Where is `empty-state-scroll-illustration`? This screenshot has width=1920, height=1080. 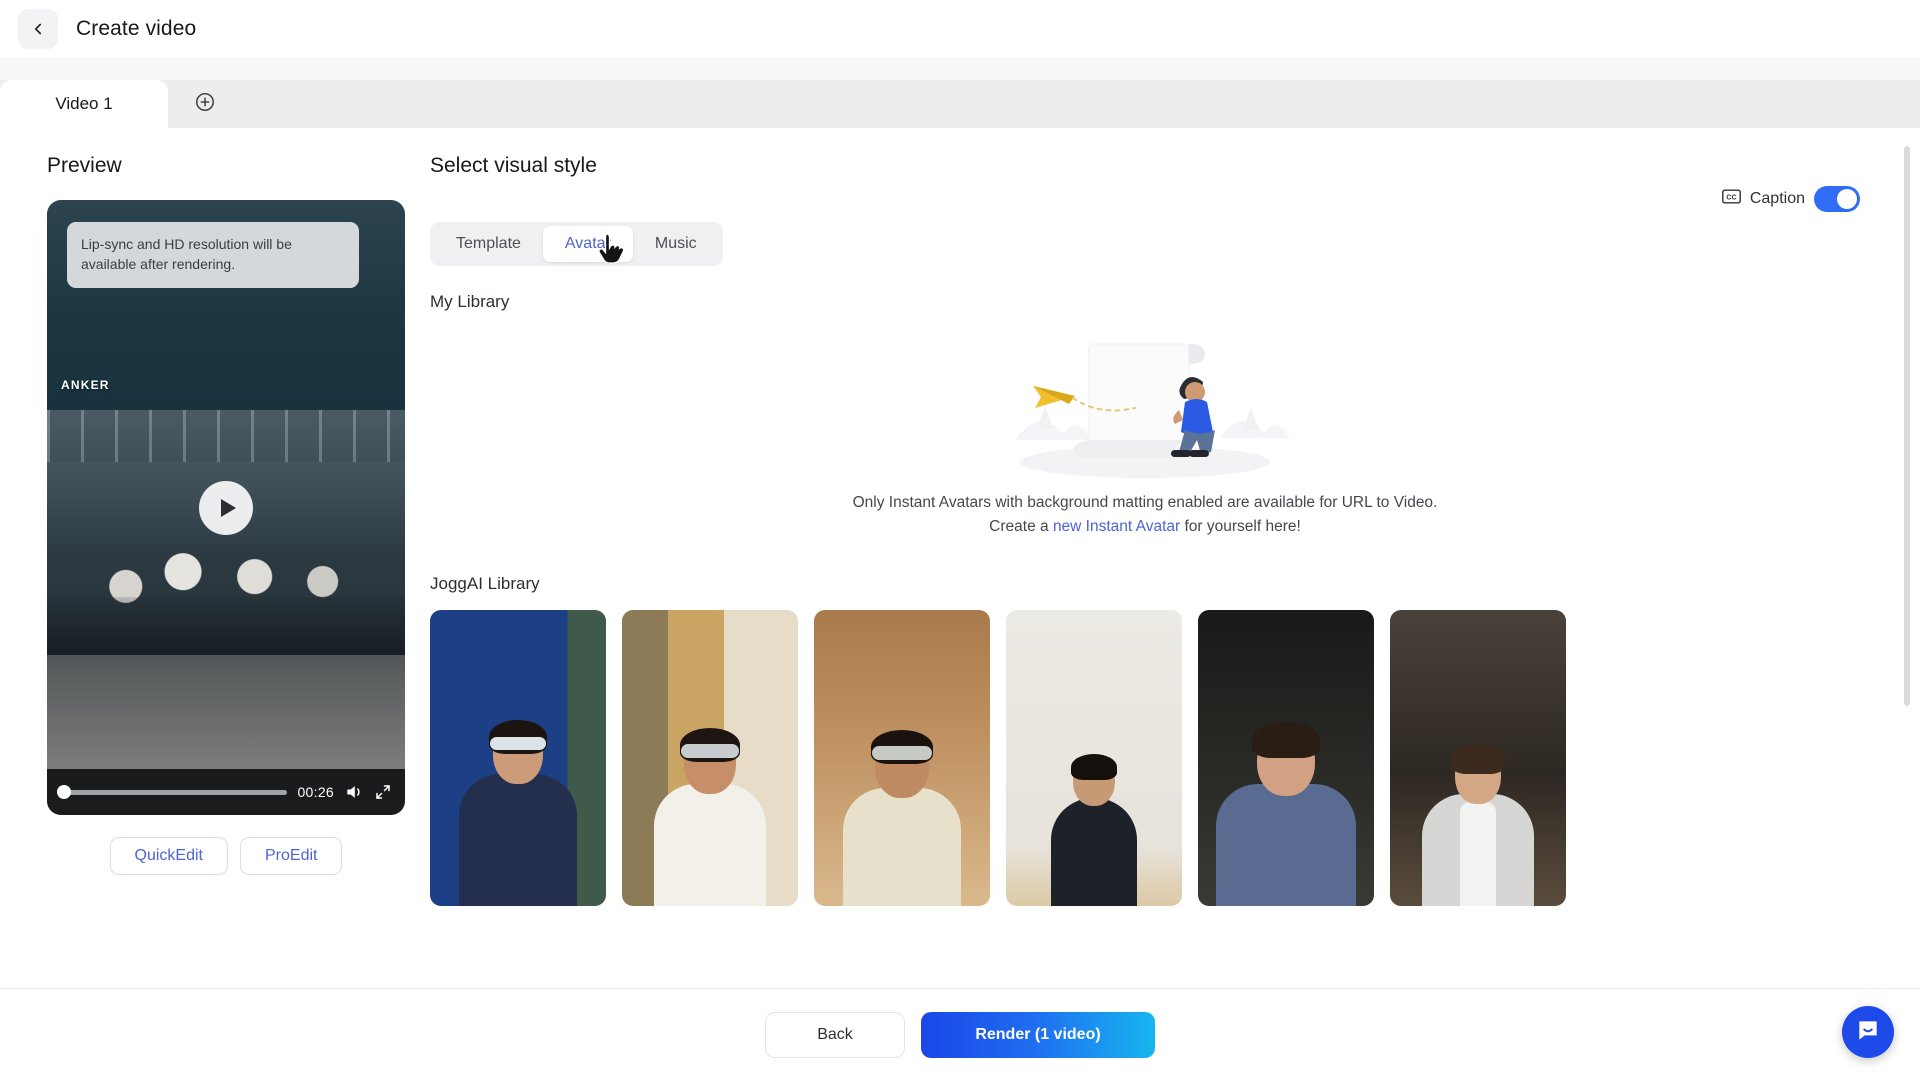 empty-state-scroll-illustration is located at coordinates (1145, 407).